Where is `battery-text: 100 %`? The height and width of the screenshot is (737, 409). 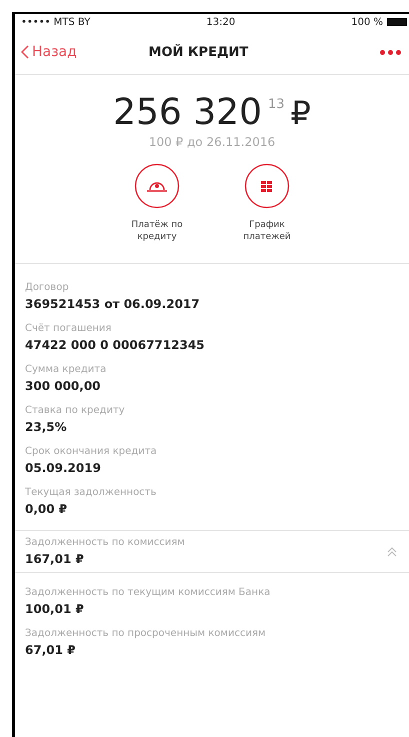 battery-text: 100 % is located at coordinates (367, 22).